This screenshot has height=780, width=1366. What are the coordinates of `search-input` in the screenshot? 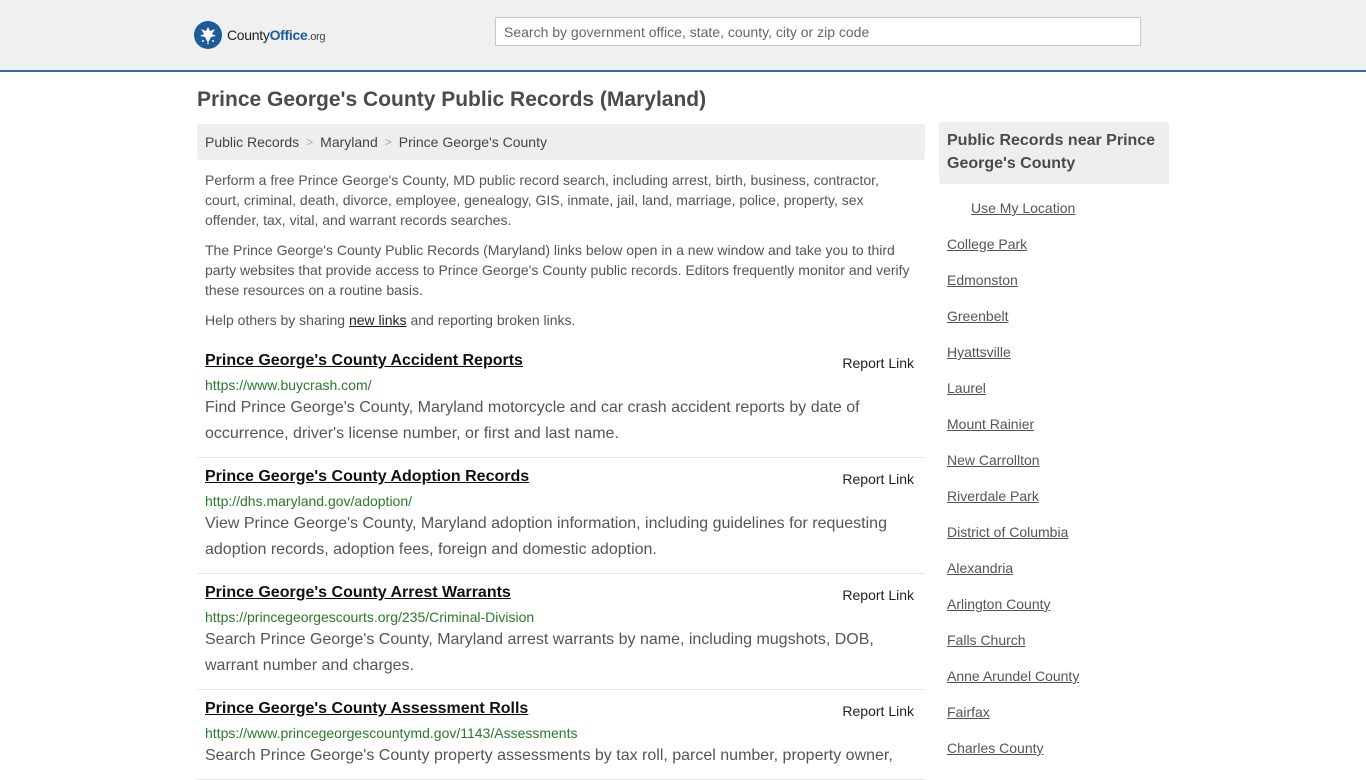 It's located at (818, 31).